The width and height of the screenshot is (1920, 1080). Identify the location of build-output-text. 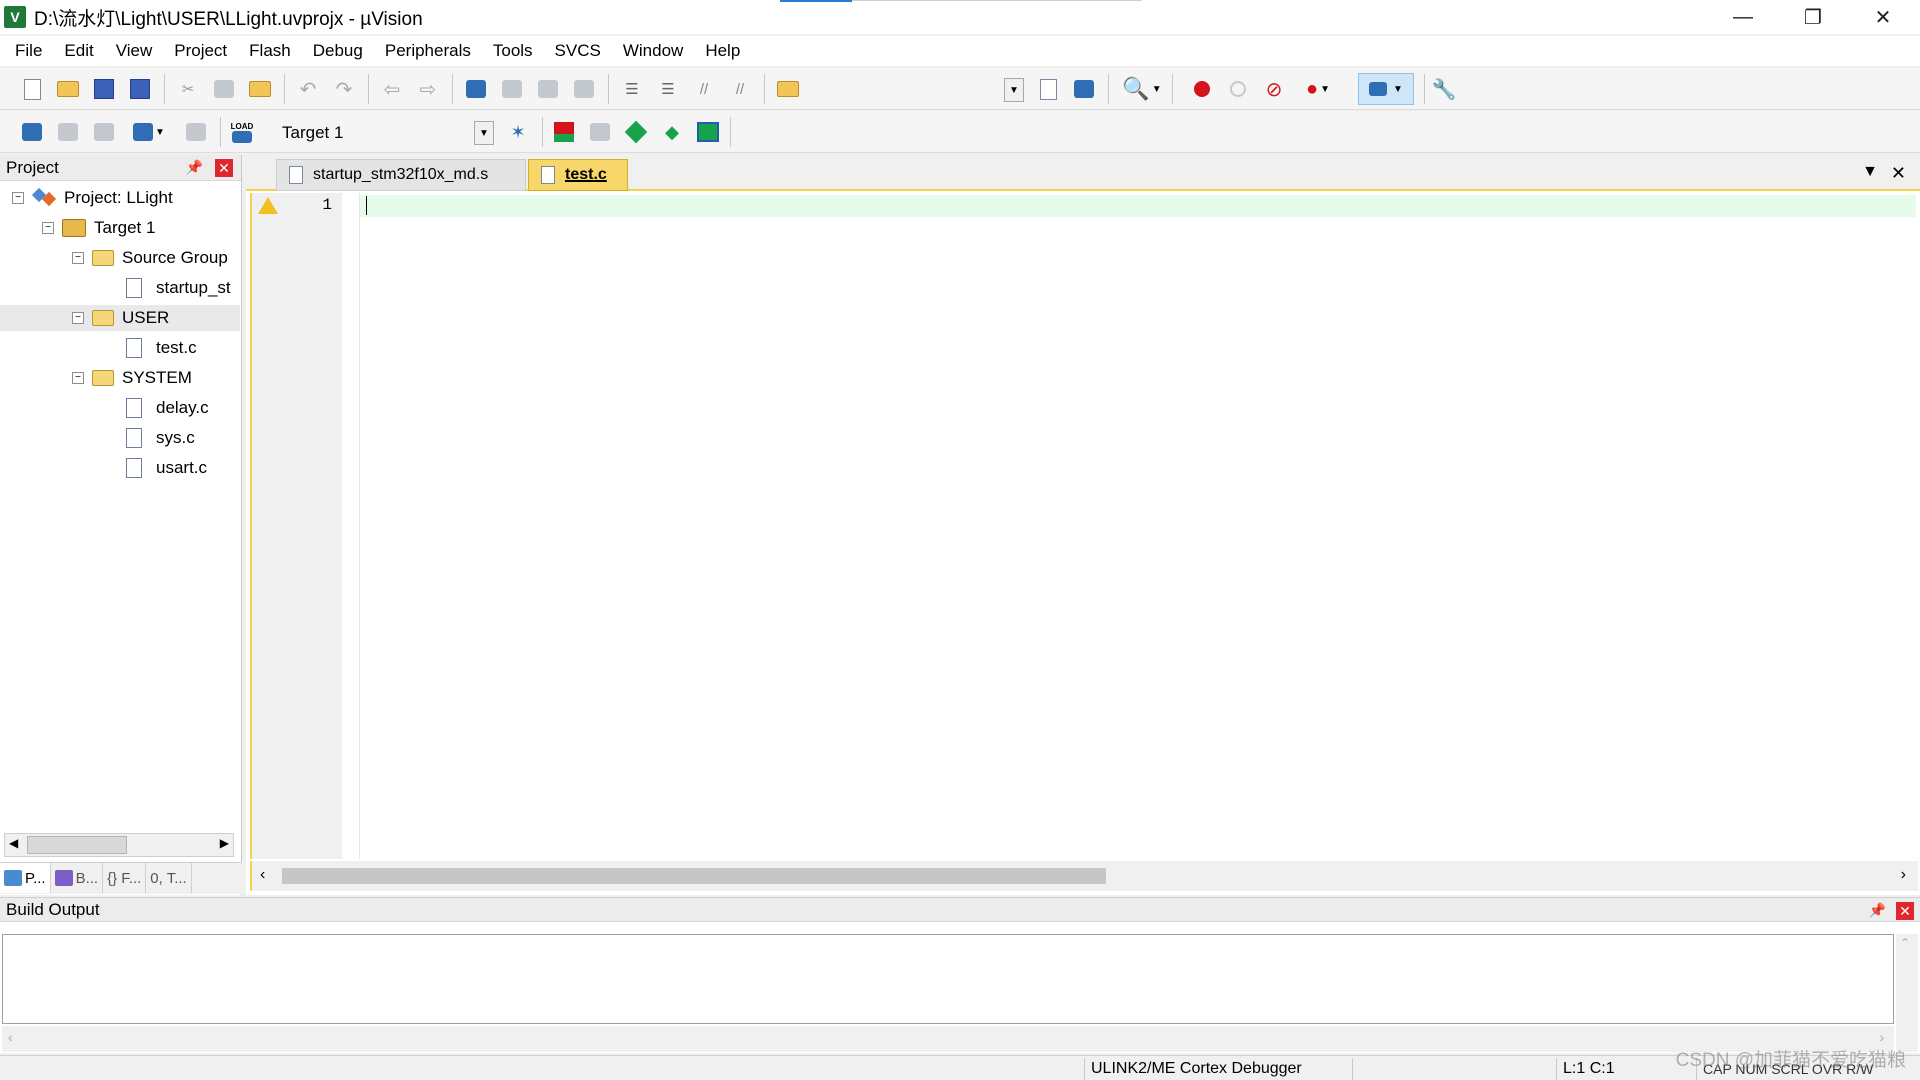
(948, 979).